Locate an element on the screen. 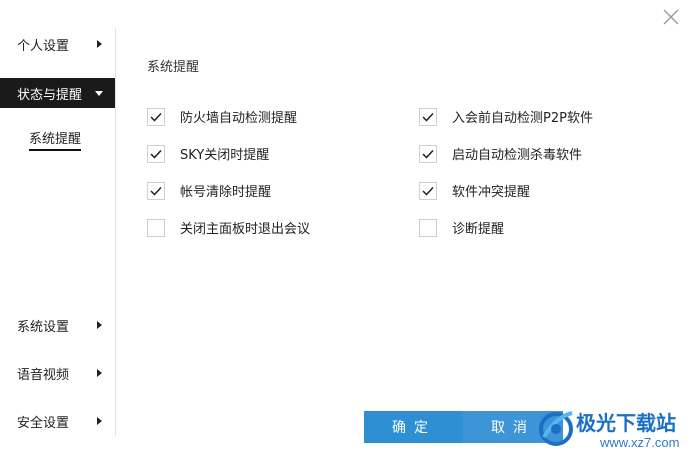  option-label: 帐号清除时提醒 is located at coordinates (226, 192).